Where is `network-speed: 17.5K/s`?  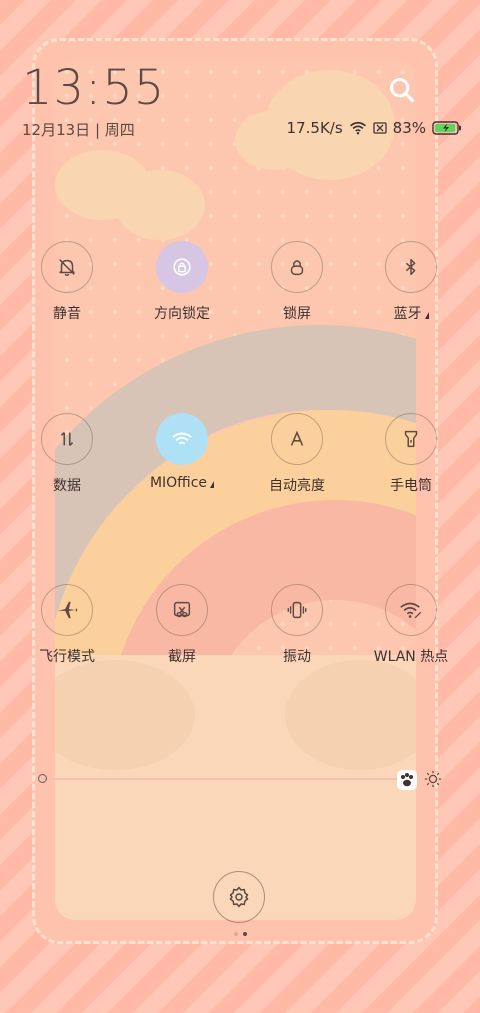 network-speed: 17.5K/s is located at coordinates (314, 128).